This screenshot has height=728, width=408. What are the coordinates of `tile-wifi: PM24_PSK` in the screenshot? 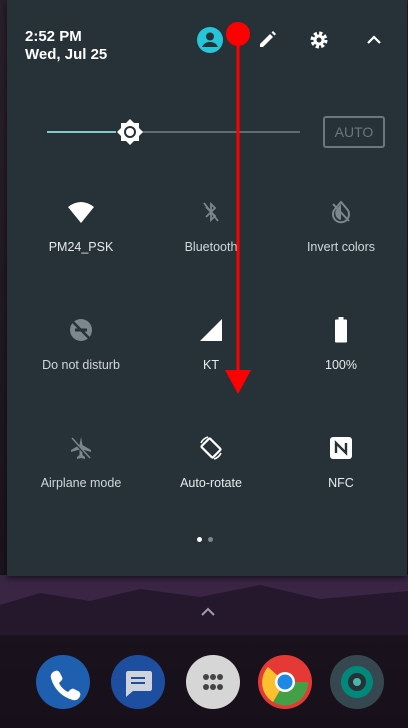 It's located at (81, 233).